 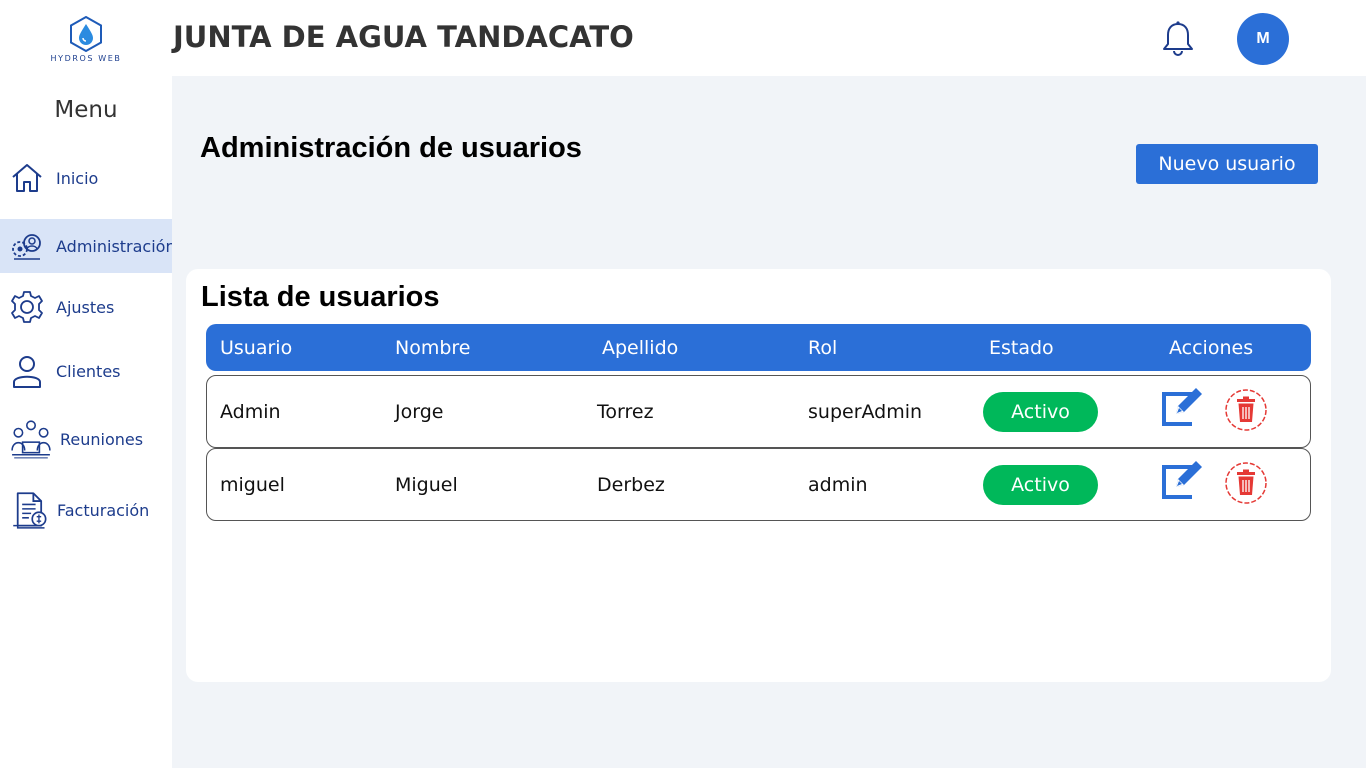 I want to click on top-bar: HYDROS WEB JUNTA DE AGUA TANDACATO M, so click(x=683, y=38).